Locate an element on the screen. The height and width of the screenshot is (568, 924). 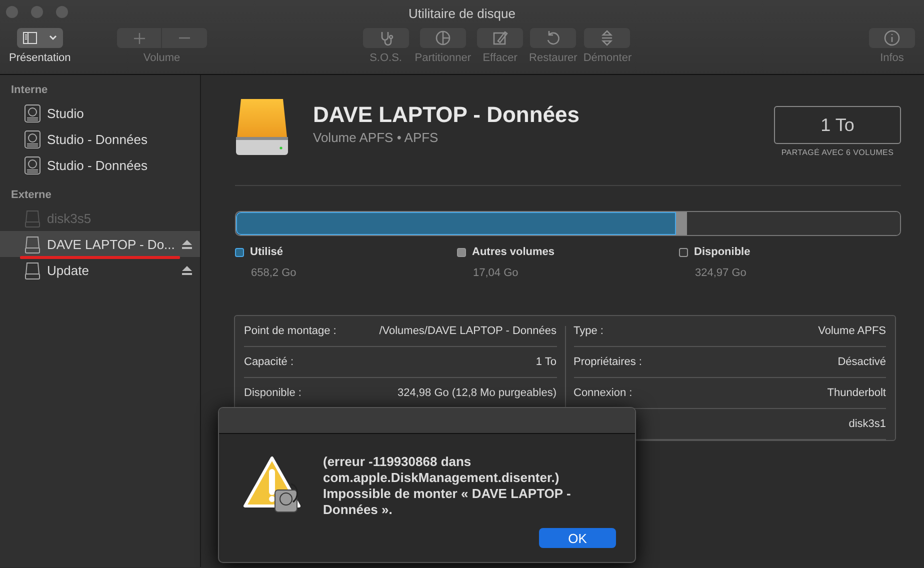
info-value: Désactivé is located at coordinates (862, 362).